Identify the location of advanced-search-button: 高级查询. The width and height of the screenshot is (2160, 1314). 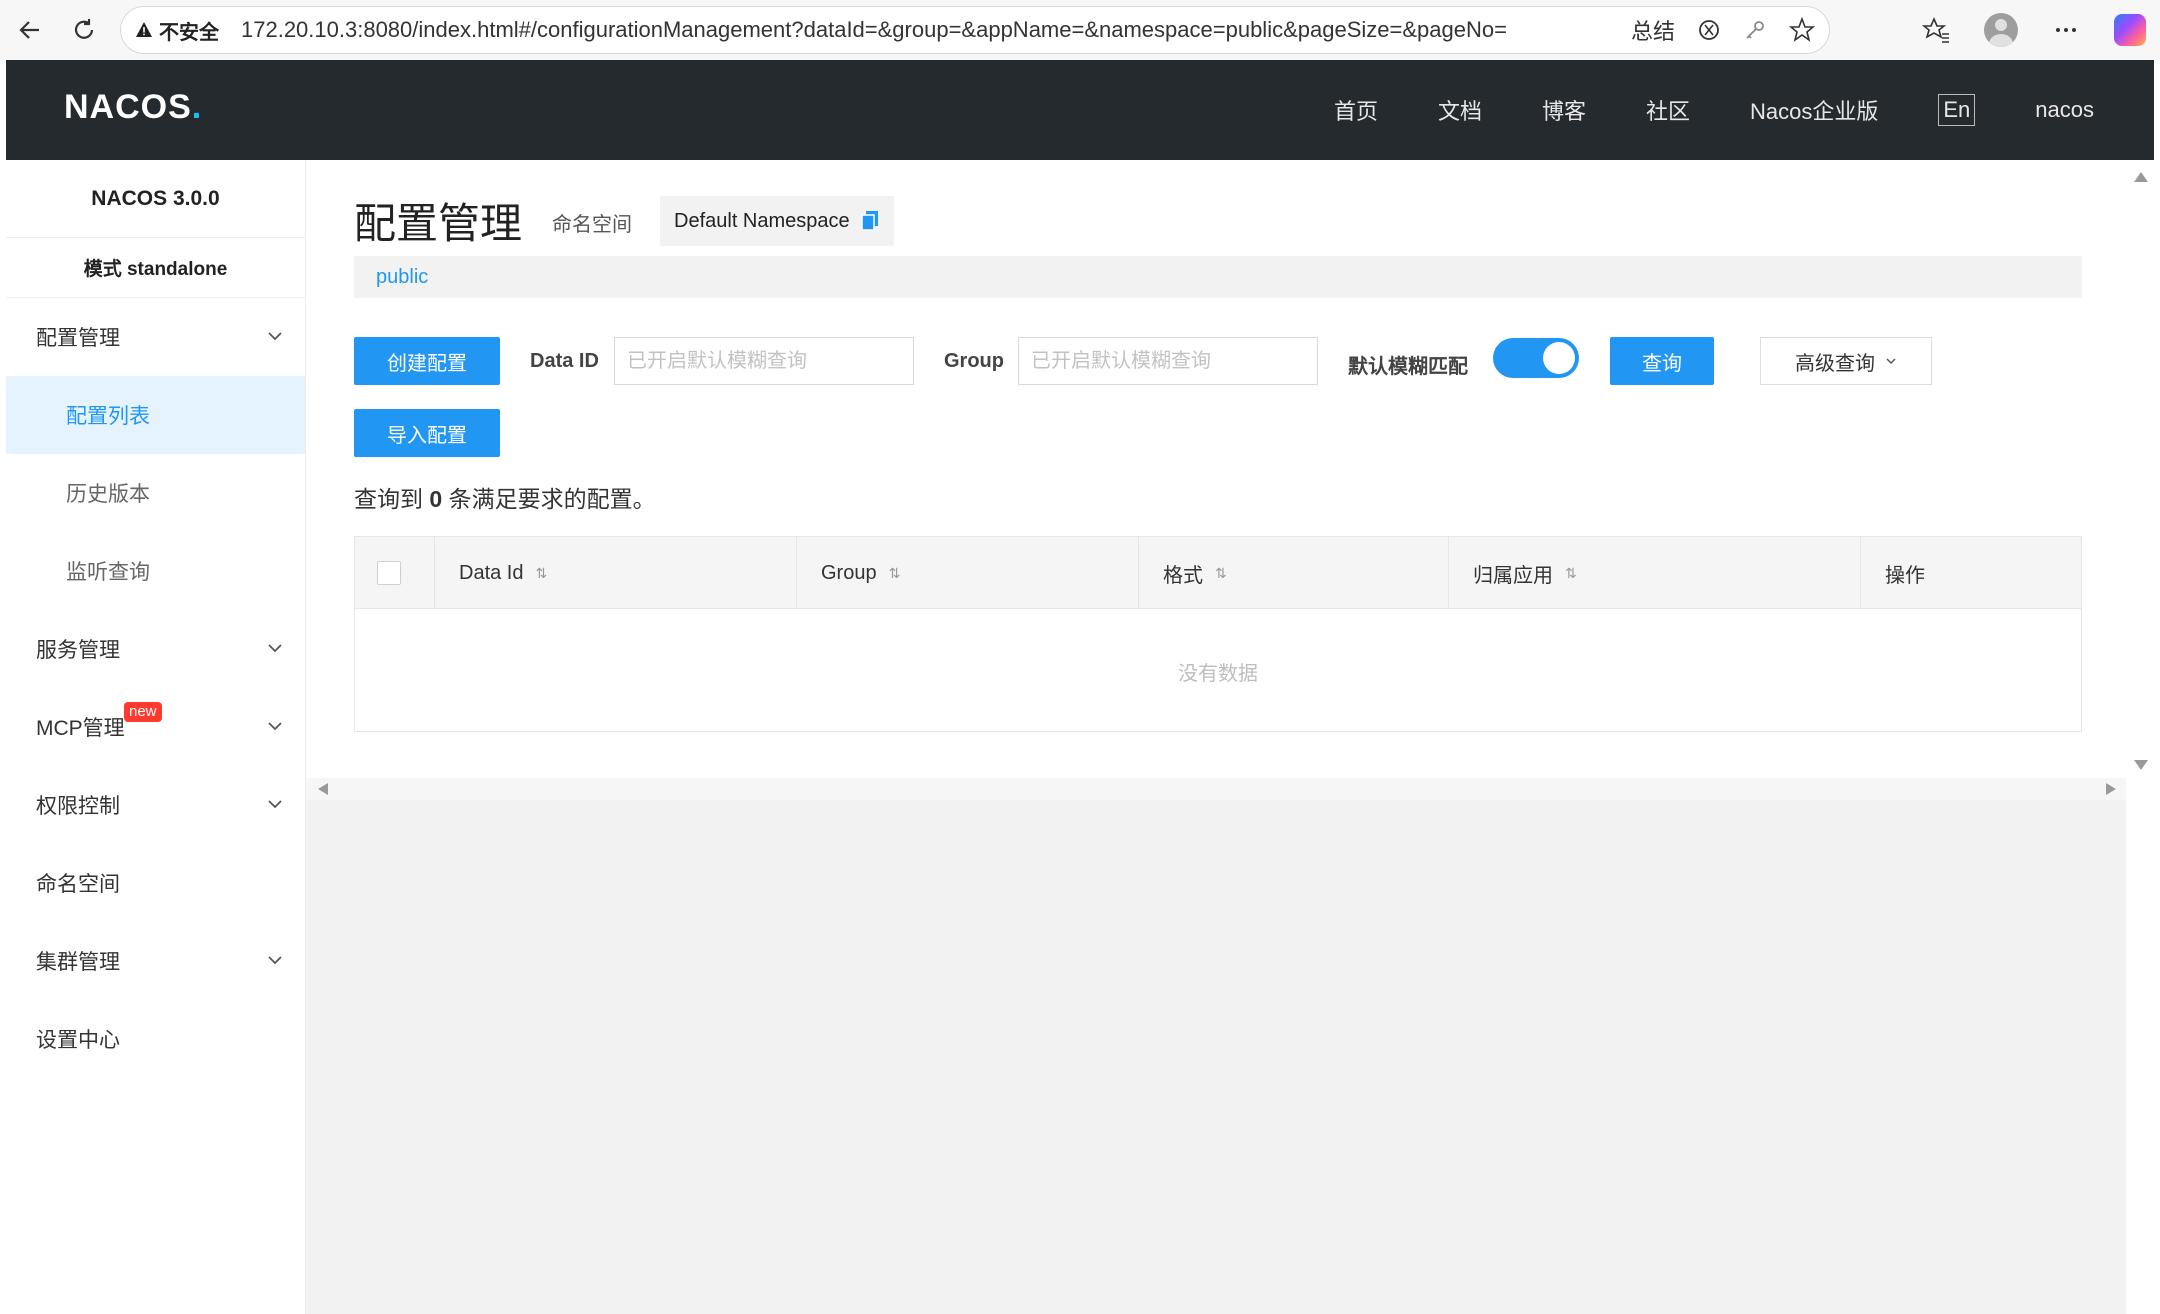
(1846, 361).